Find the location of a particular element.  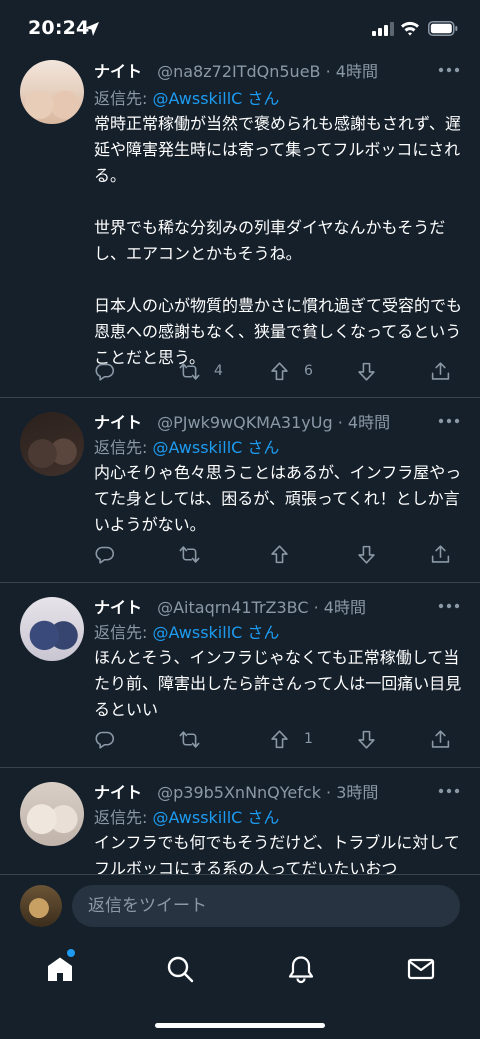

home-icon is located at coordinates (60, 969).